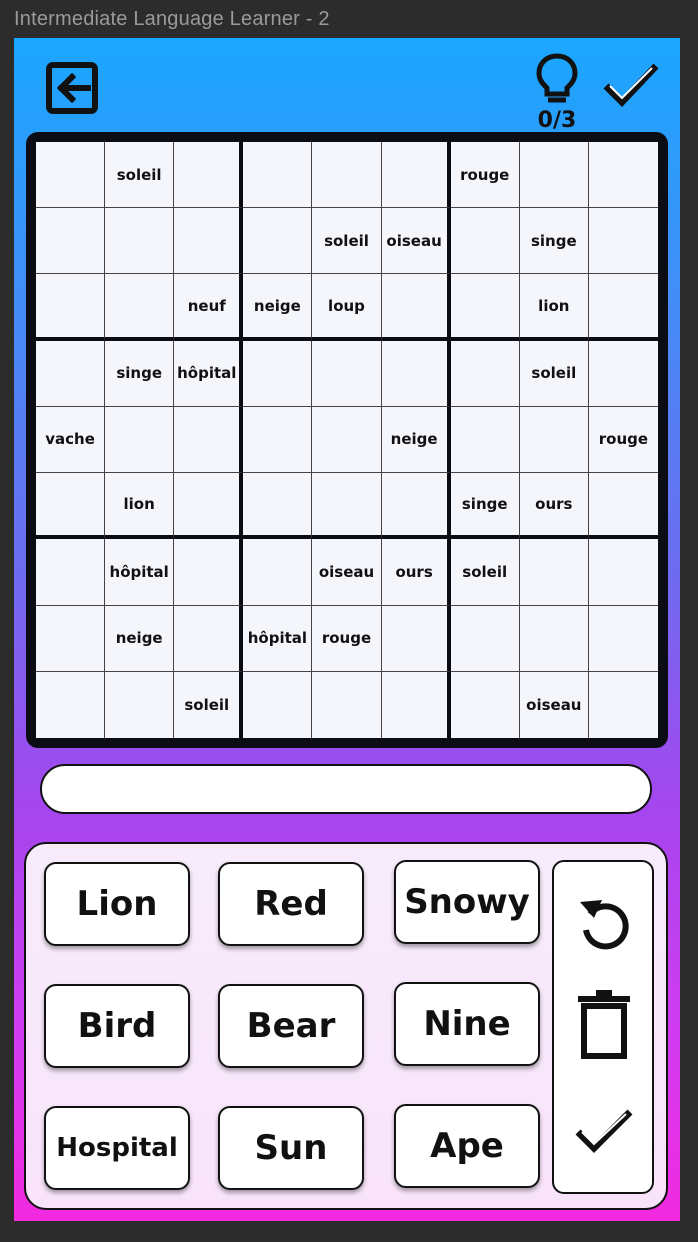 Image resolution: width=698 pixels, height=1242 pixels. Describe the element at coordinates (71, 440) in the screenshot. I see `board-cell: vache` at that location.